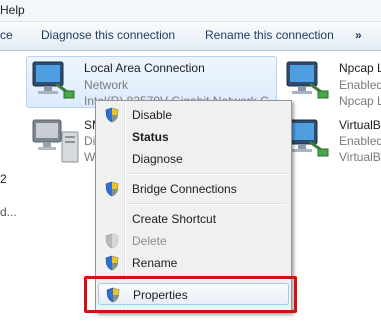 Image resolution: width=381 pixels, height=336 pixels. What do you see at coordinates (3, 179) in the screenshot?
I see `left-edge-text: 2` at bounding box center [3, 179].